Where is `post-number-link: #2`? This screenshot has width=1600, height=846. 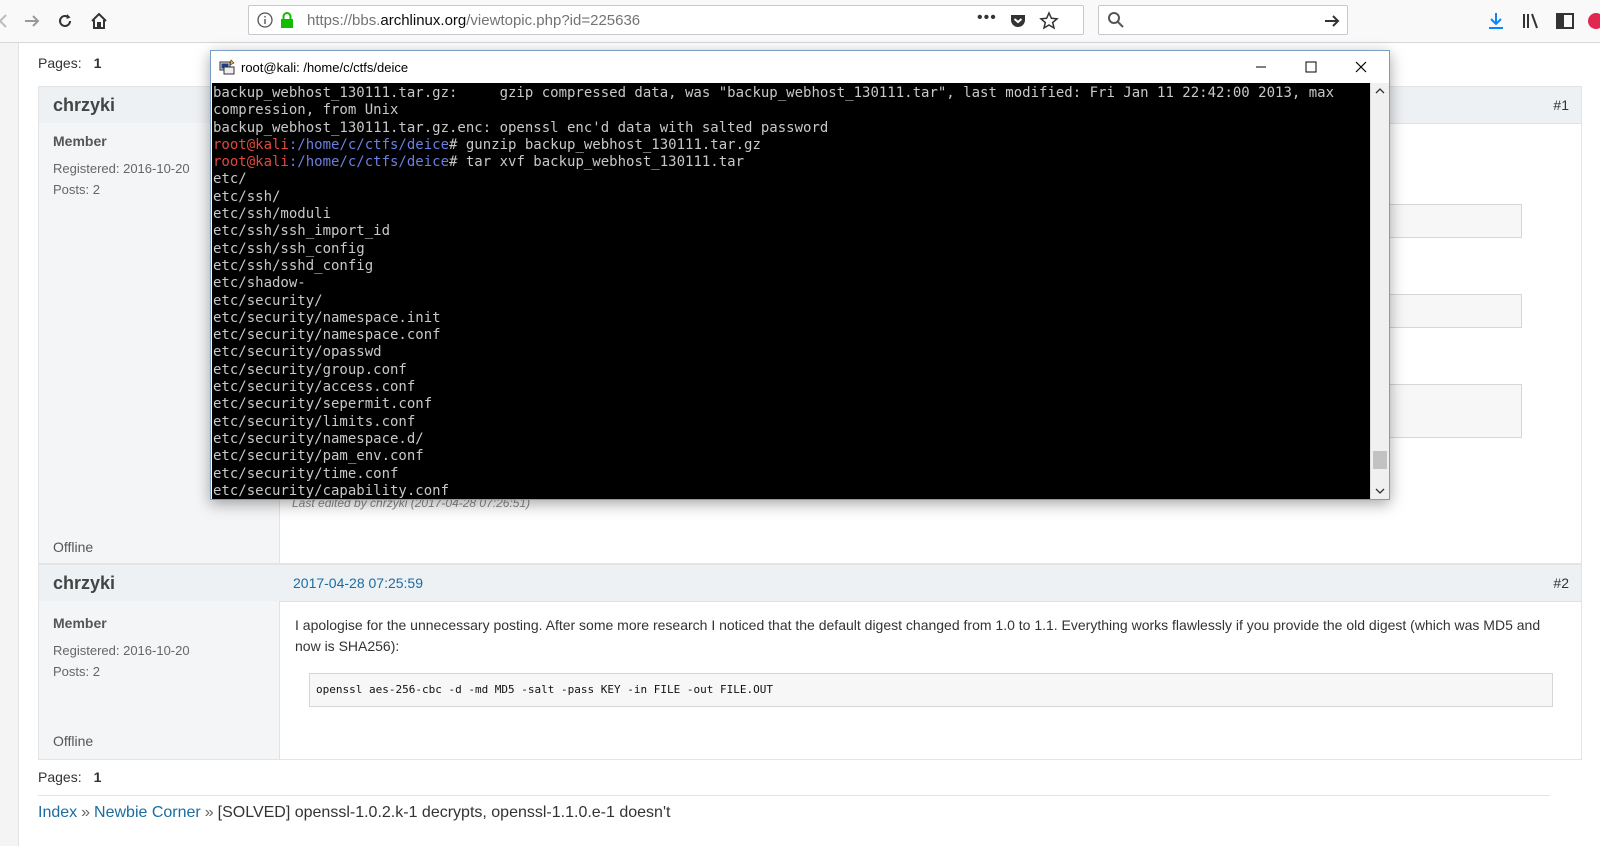
post-number-link: #2 is located at coordinates (1561, 583).